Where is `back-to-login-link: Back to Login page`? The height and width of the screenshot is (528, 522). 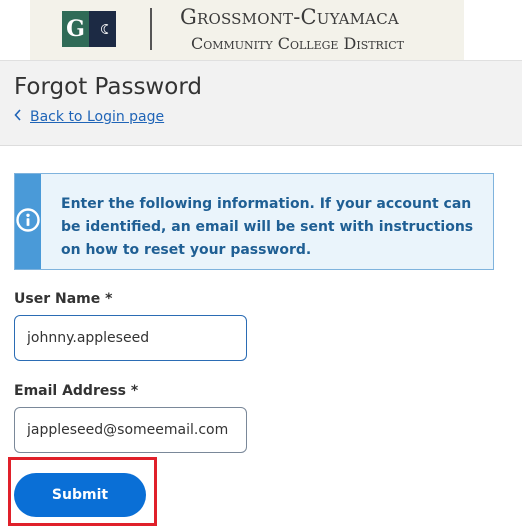 back-to-login-link: Back to Login page is located at coordinates (89, 117).